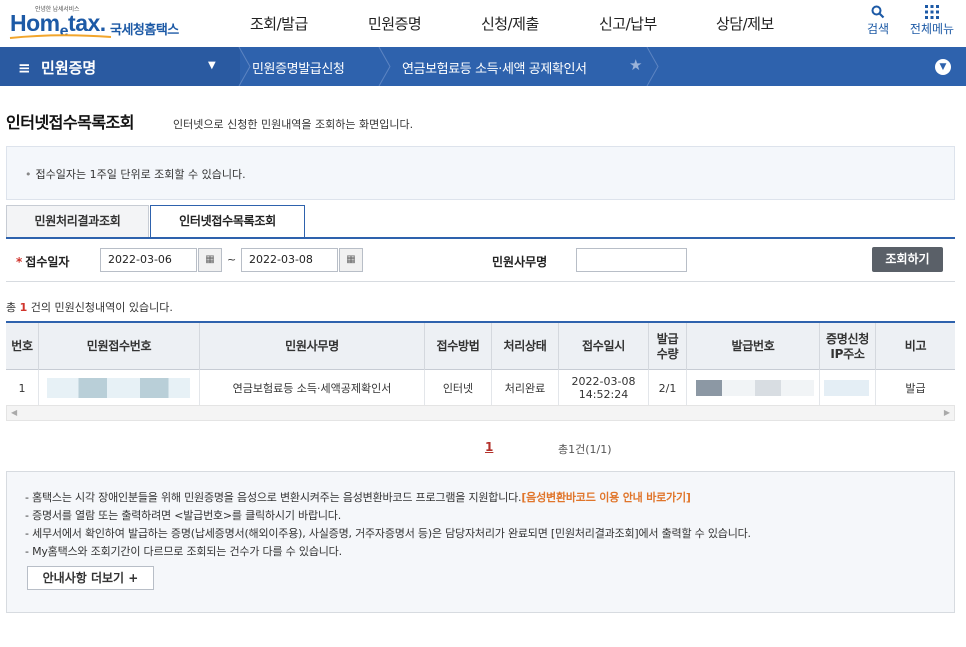 The width and height of the screenshot is (966, 647). Describe the element at coordinates (494, 67) in the screenshot. I see `breadcrumb-item-current: 연금보험료등 소득·세액 공제확인서` at that location.